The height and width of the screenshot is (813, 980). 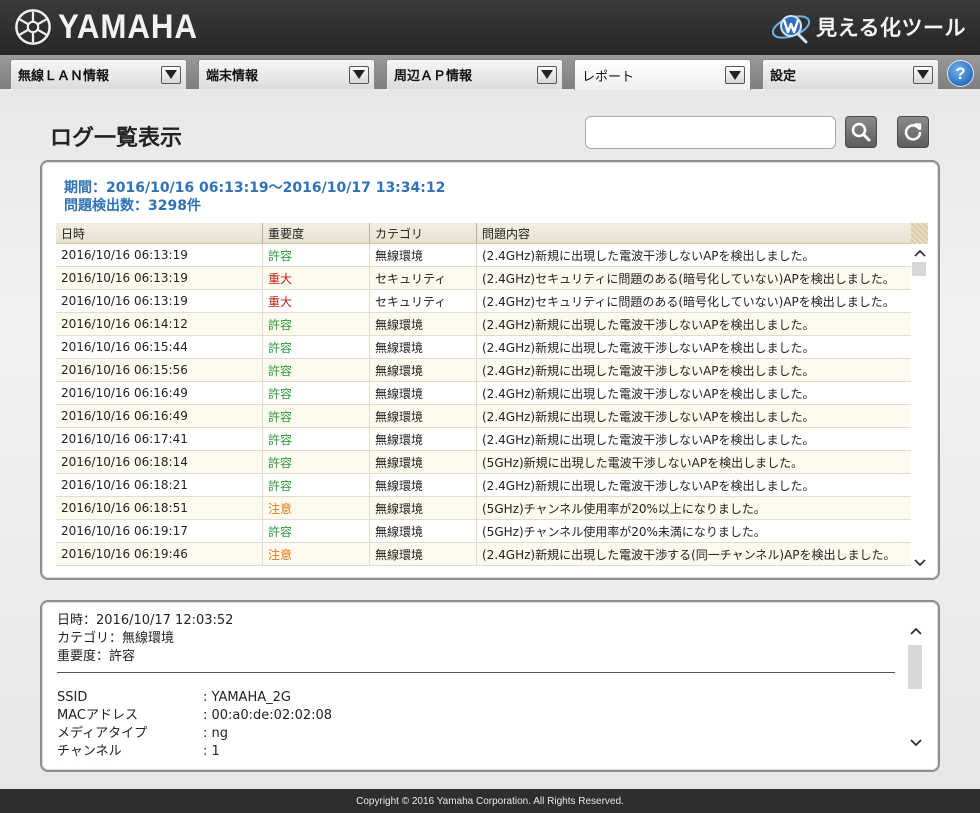 I want to click on search-icon, so click(x=861, y=132).